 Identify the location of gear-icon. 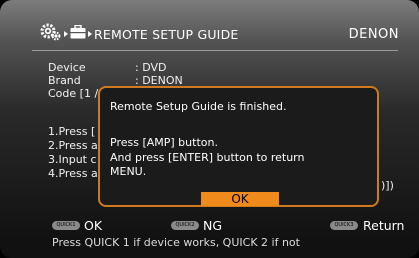
(51, 34).